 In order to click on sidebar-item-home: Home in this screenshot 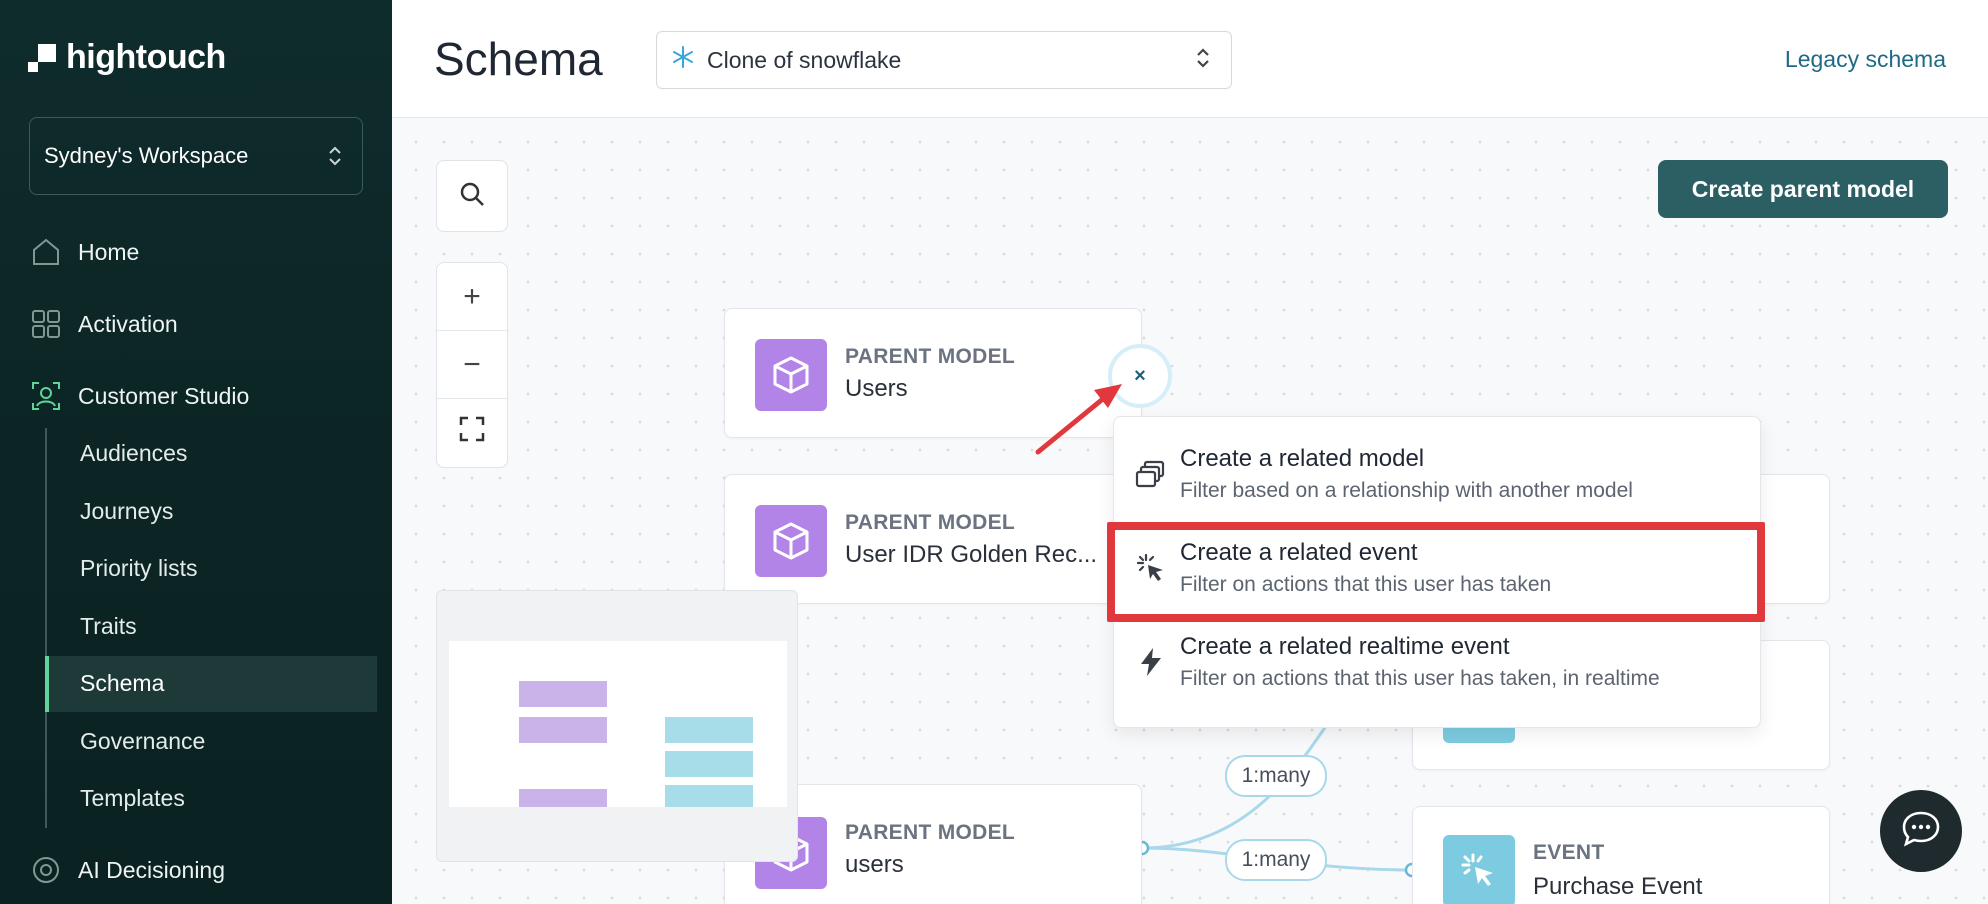, I will do `click(84, 252)`.